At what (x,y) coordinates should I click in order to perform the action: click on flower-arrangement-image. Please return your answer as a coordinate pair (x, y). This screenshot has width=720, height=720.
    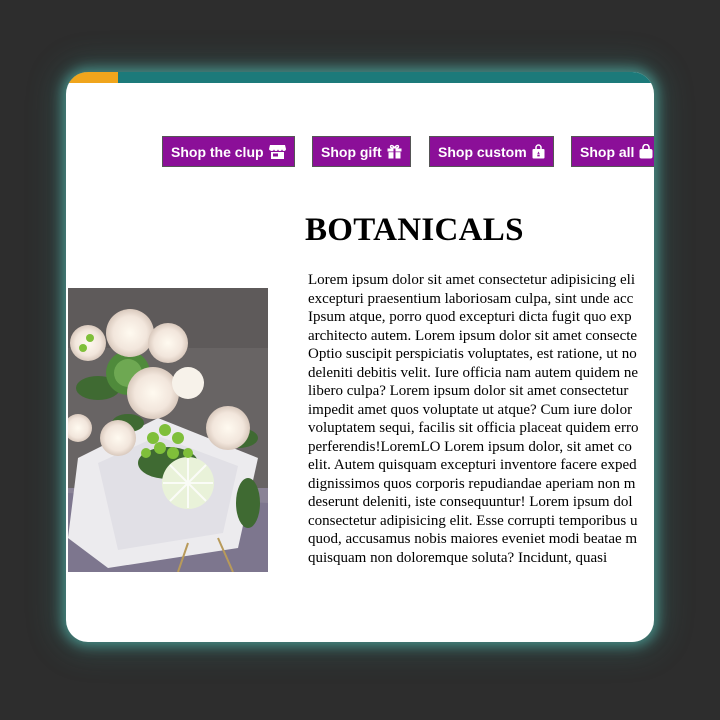
    Looking at the image, I should click on (168, 430).